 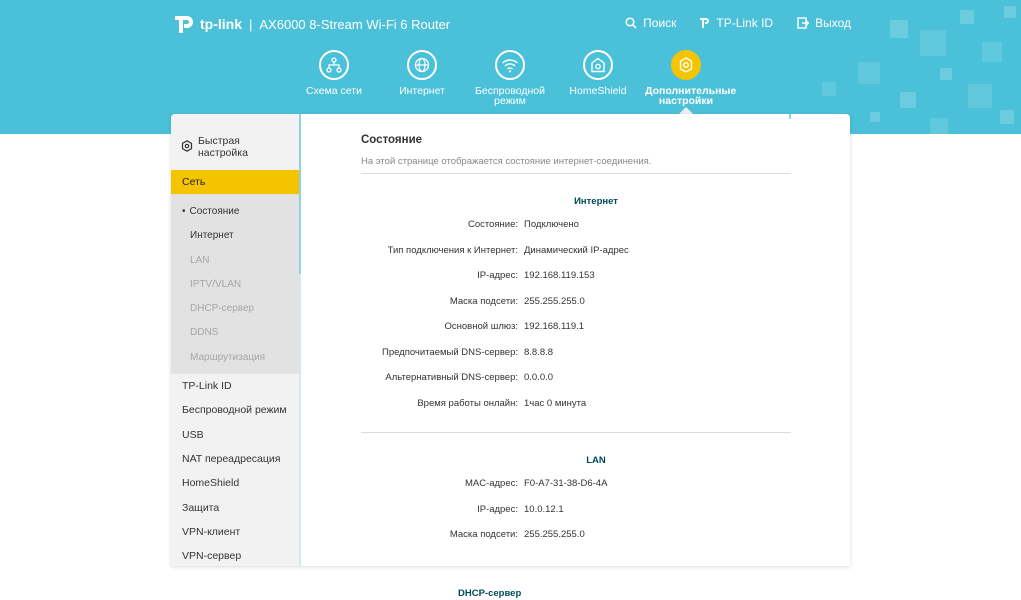 What do you see at coordinates (481, 326) in the screenshot?
I see `info-label: Основной шлюз:` at bounding box center [481, 326].